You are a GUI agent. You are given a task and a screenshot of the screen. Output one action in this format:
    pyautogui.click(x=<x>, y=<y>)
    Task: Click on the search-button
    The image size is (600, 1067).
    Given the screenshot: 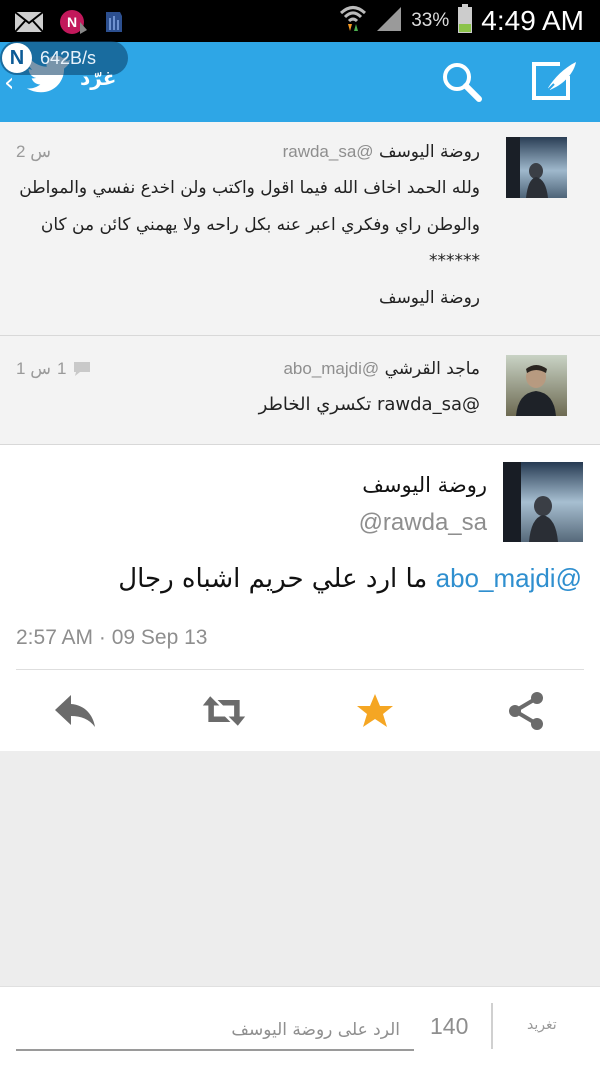 What is the action you would take?
    pyautogui.click(x=462, y=82)
    